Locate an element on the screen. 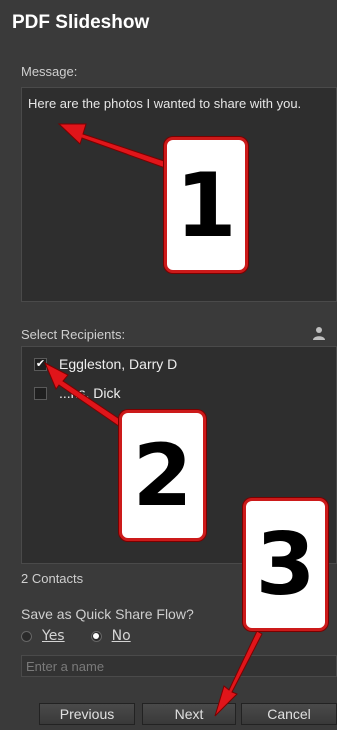 The image size is (337, 730). contacts-count: 2 Contacts is located at coordinates (52, 578).